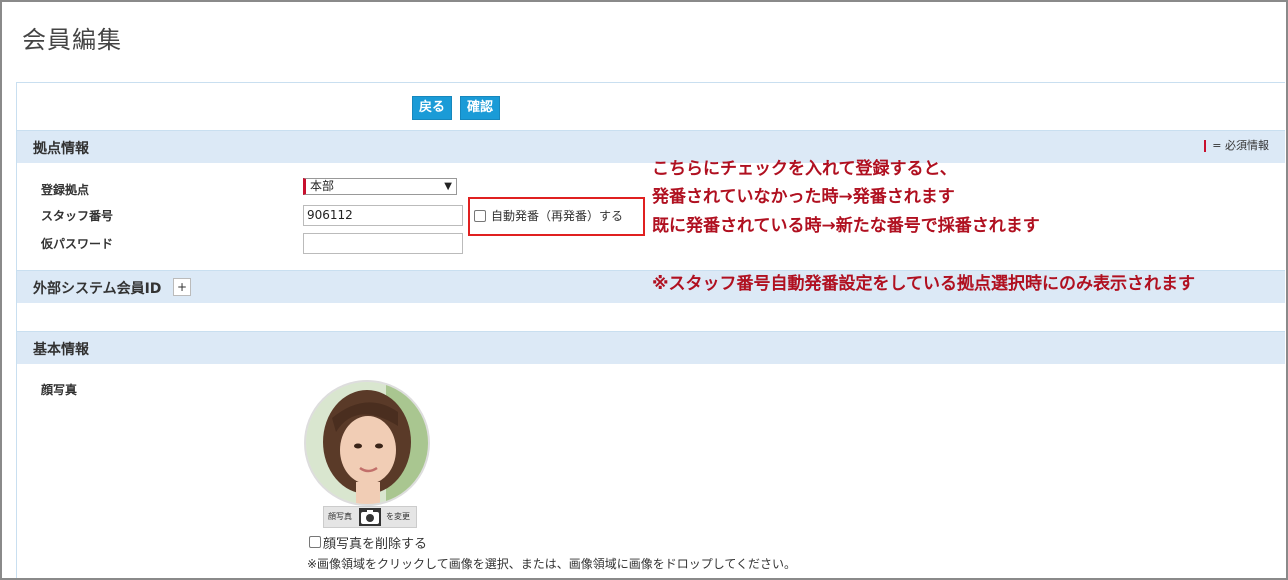  Describe the element at coordinates (651, 347) in the screenshot. I see `section-basic-info: 基本情報` at that location.